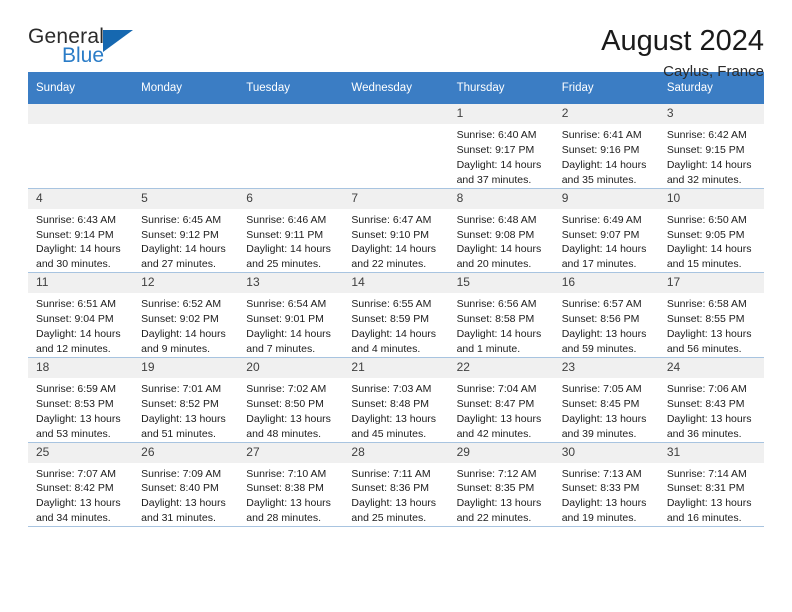 The width and height of the screenshot is (792, 612). What do you see at coordinates (83, 55) in the screenshot?
I see `brand-name-blue: Blue` at bounding box center [83, 55].